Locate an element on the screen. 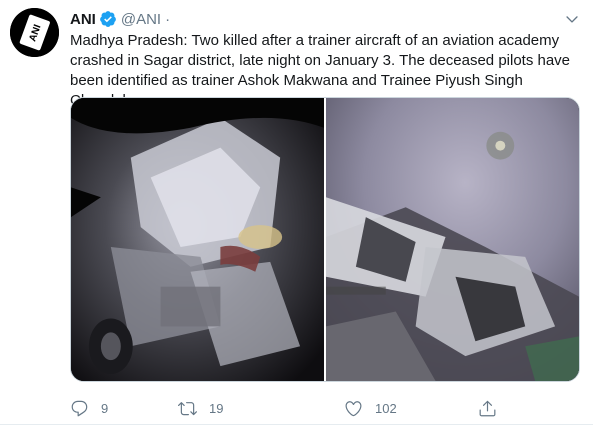 Image resolution: width=593 pixels, height=425 pixels. tweet-actions: 9 19 102 is located at coordinates (290, 408).